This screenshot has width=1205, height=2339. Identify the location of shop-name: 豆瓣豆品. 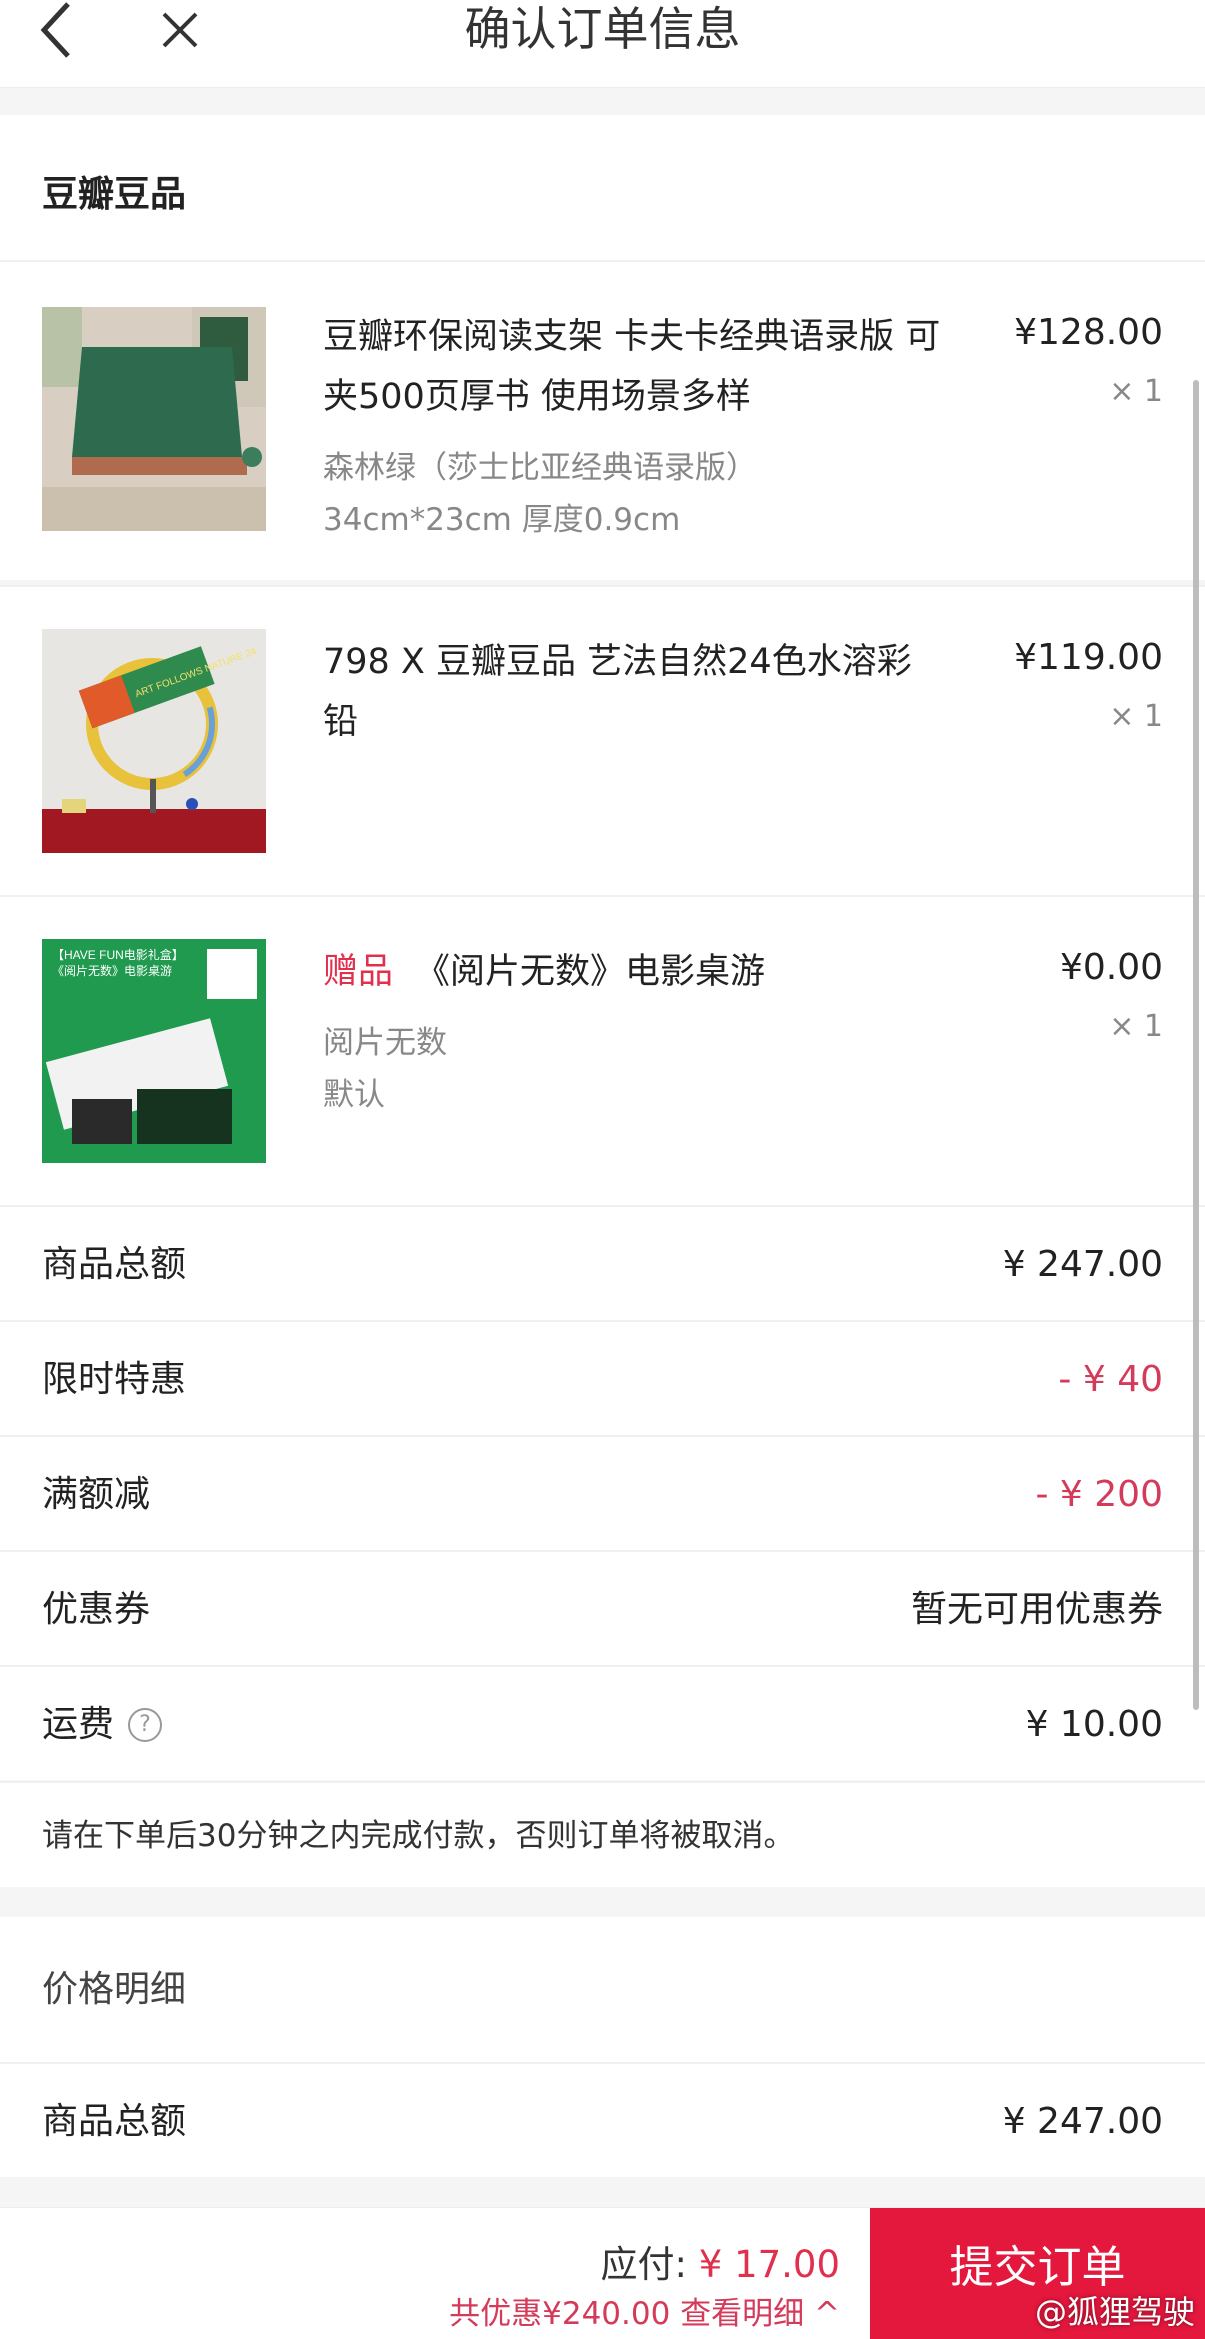
(114, 194).